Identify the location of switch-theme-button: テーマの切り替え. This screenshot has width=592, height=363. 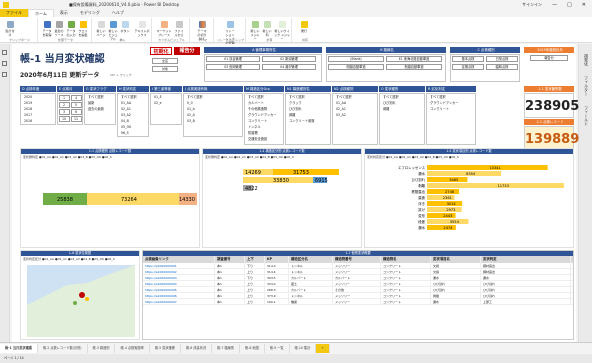
(202, 31).